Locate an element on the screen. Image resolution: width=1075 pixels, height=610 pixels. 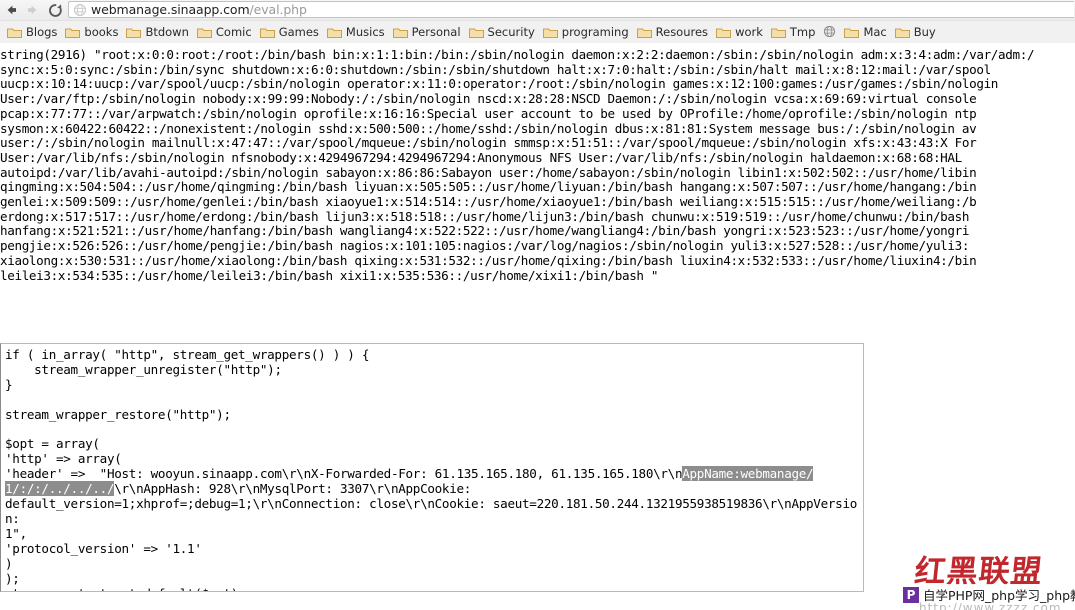
bookmark-label: Btdown is located at coordinates (167, 31).